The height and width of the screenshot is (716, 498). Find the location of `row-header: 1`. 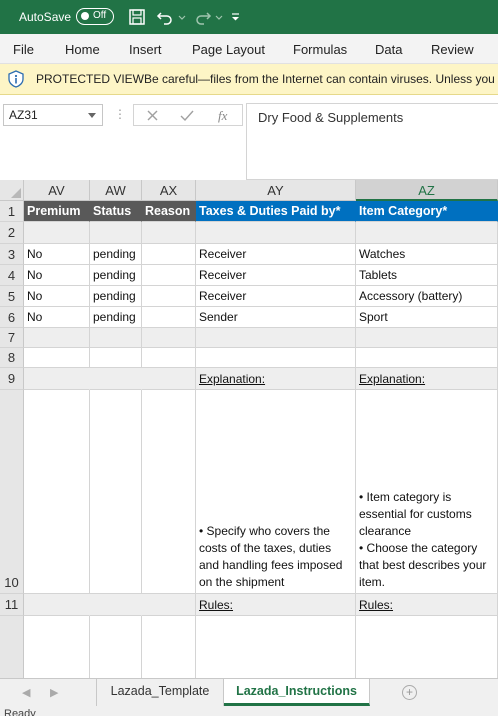

row-header: 1 is located at coordinates (12, 211).